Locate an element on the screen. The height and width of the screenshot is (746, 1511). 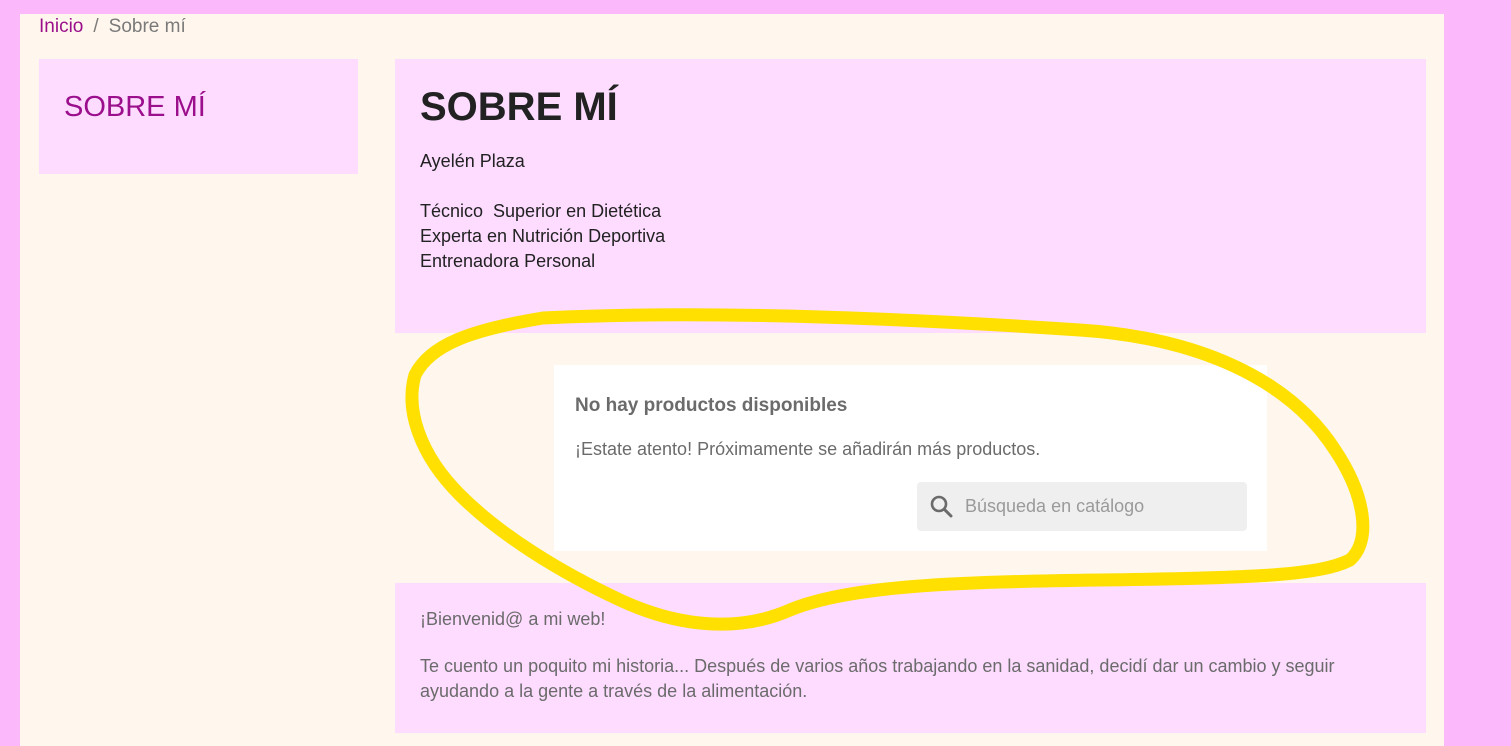
catalog-search-input is located at coordinates (1100, 506).